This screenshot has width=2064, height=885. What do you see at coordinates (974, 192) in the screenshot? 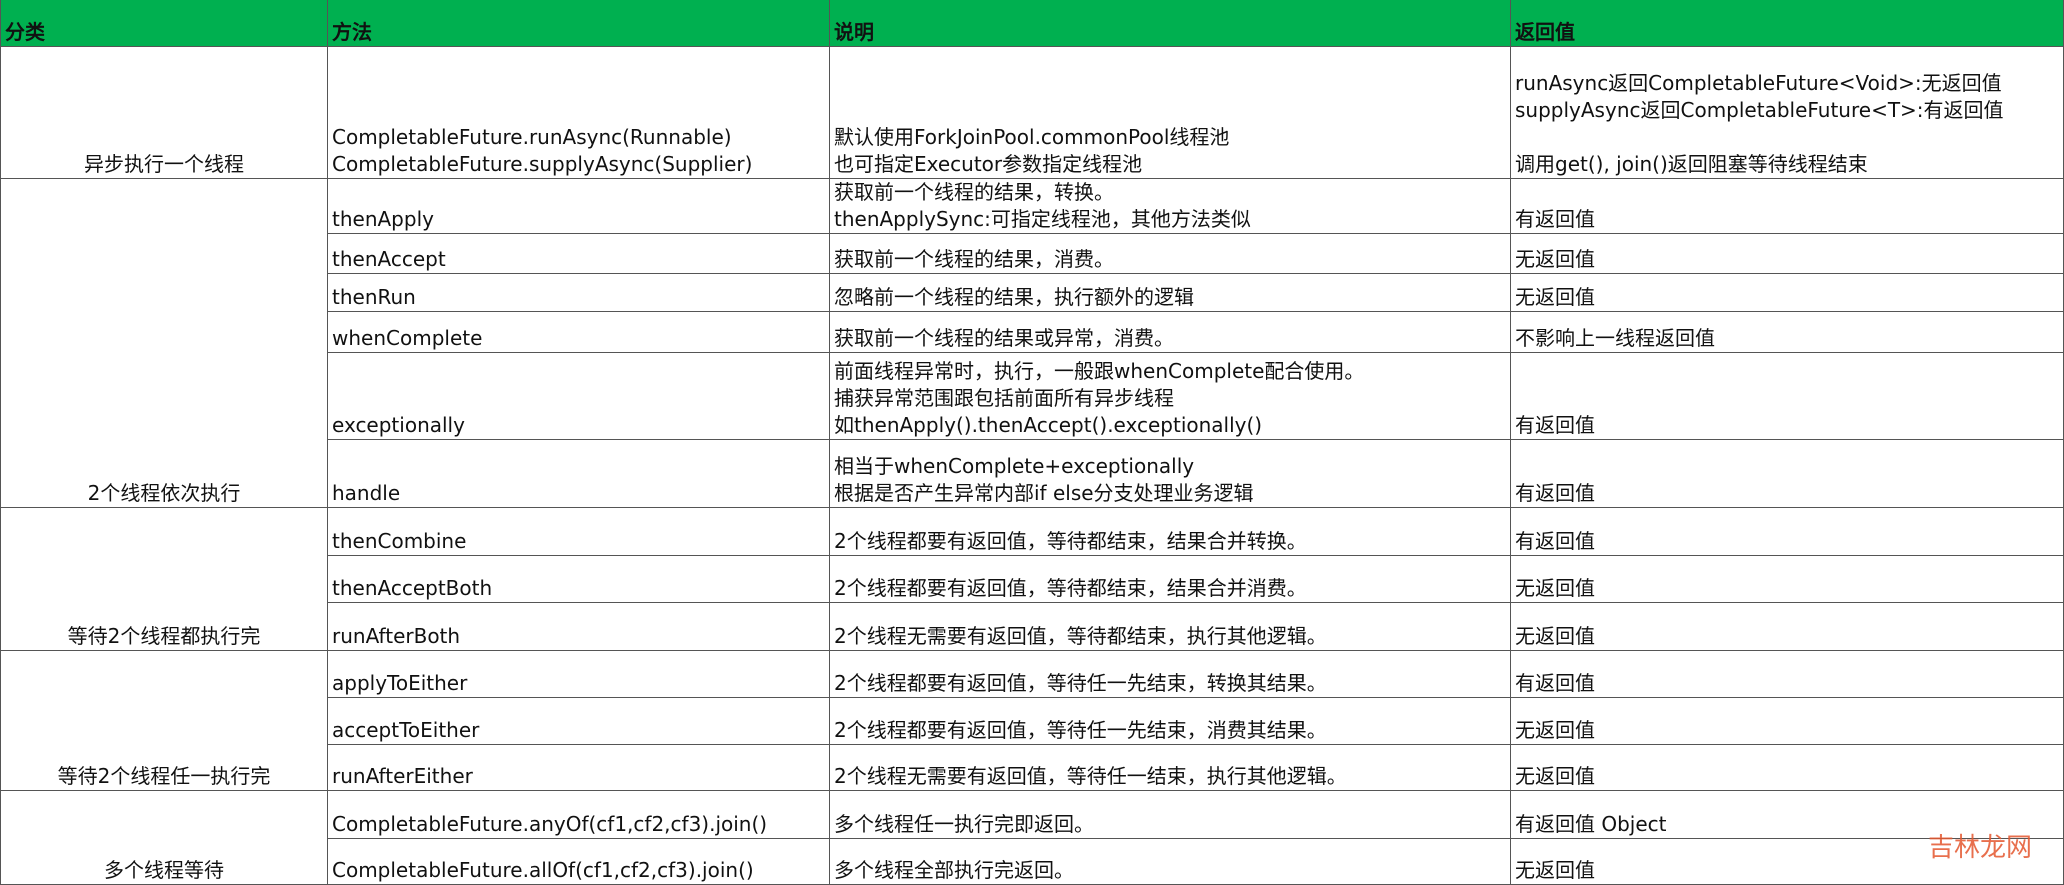
I see `description-line: 获取前一个线程的结果，转换。` at bounding box center [974, 192].